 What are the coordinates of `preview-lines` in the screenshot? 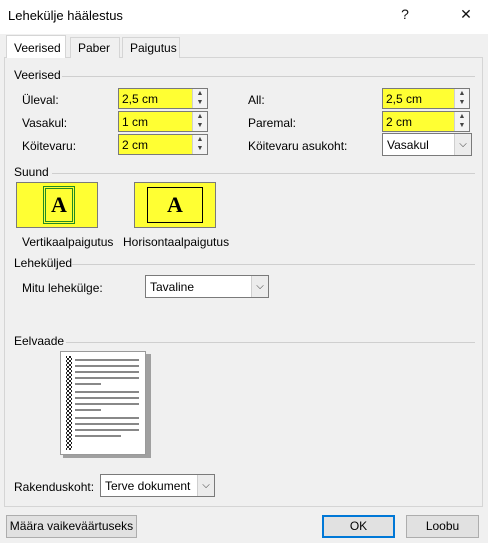 It's located at (102, 403).